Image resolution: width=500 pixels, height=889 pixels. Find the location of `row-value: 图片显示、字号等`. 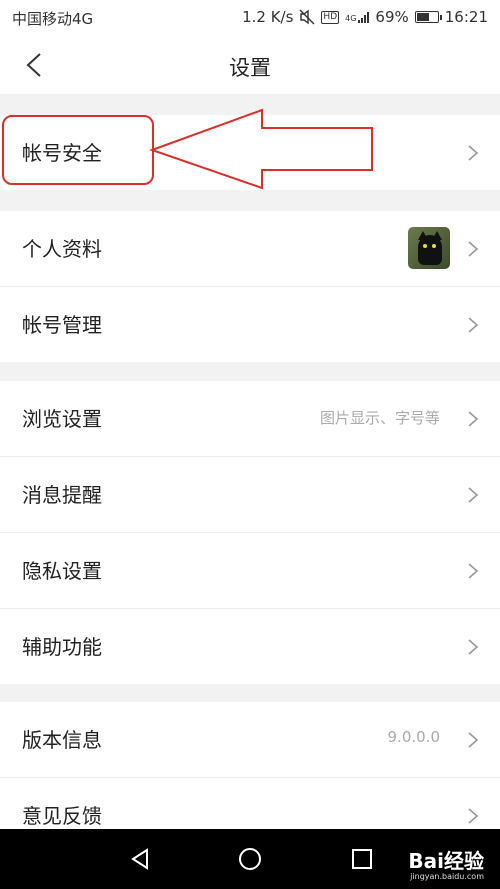

row-value: 图片显示、字号等 is located at coordinates (379, 418).